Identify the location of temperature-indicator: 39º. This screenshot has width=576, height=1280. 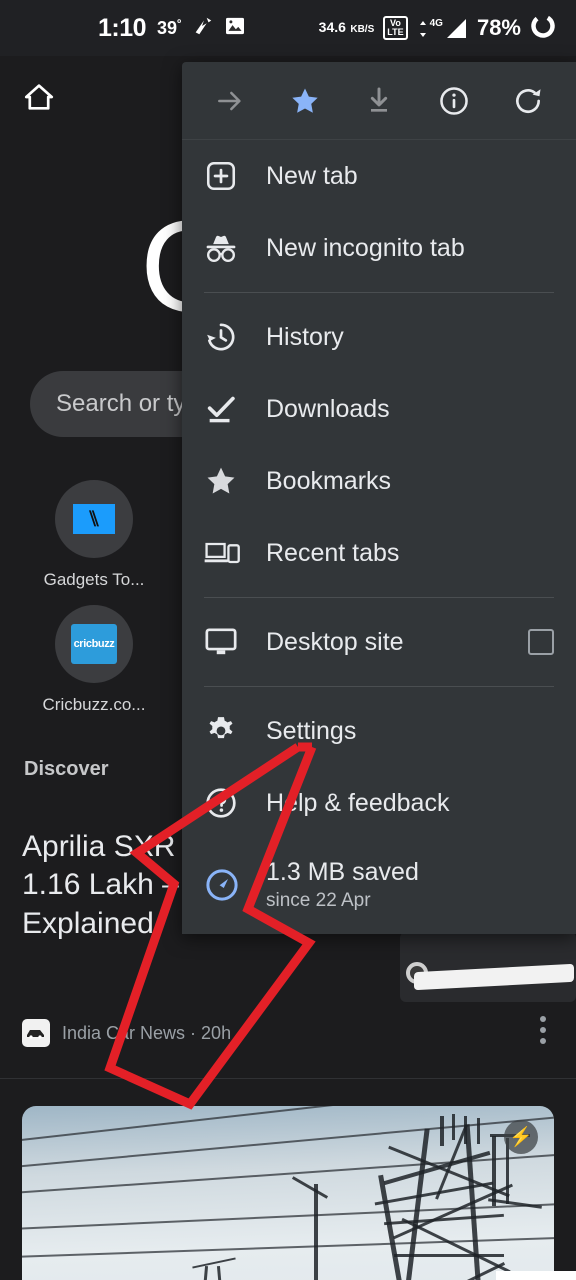
(169, 27).